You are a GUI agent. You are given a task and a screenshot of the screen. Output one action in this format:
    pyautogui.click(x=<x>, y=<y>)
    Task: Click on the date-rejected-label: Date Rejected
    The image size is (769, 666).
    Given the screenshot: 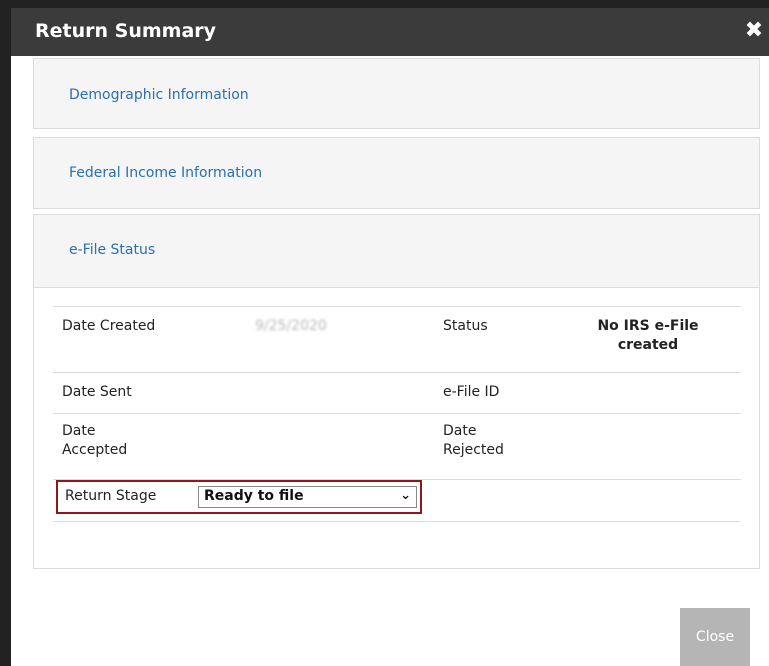 What is the action you would take?
    pyautogui.click(x=473, y=440)
    